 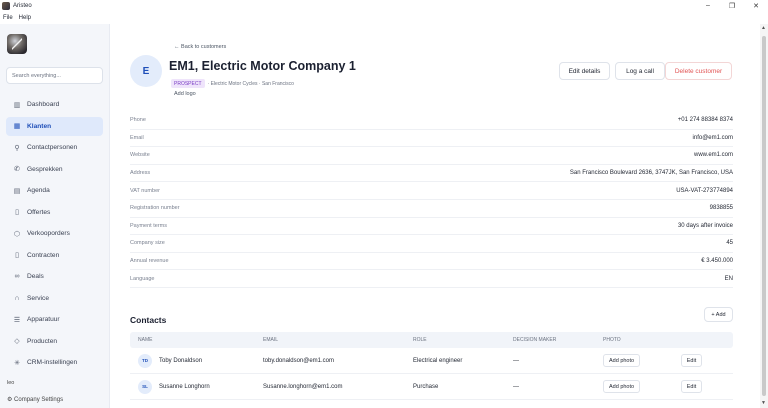 What do you see at coordinates (763, 403) in the screenshot?
I see `scroll-down-icon: ▼` at bounding box center [763, 403].